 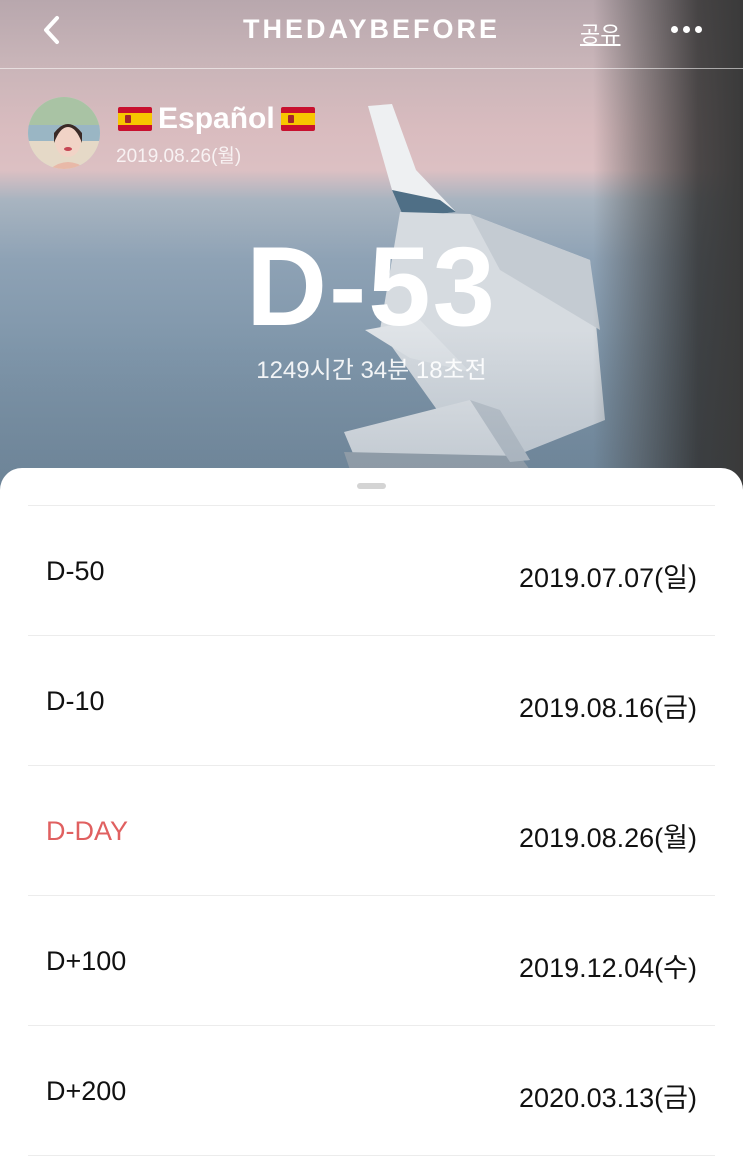 What do you see at coordinates (179, 156) in the screenshot?
I see `event-date: 2019.08.26(월)` at bounding box center [179, 156].